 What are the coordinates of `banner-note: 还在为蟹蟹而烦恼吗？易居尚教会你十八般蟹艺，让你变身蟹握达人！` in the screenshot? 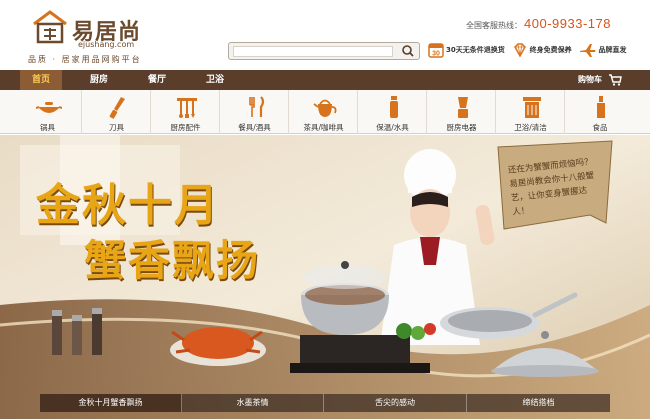 It's located at (551, 187).